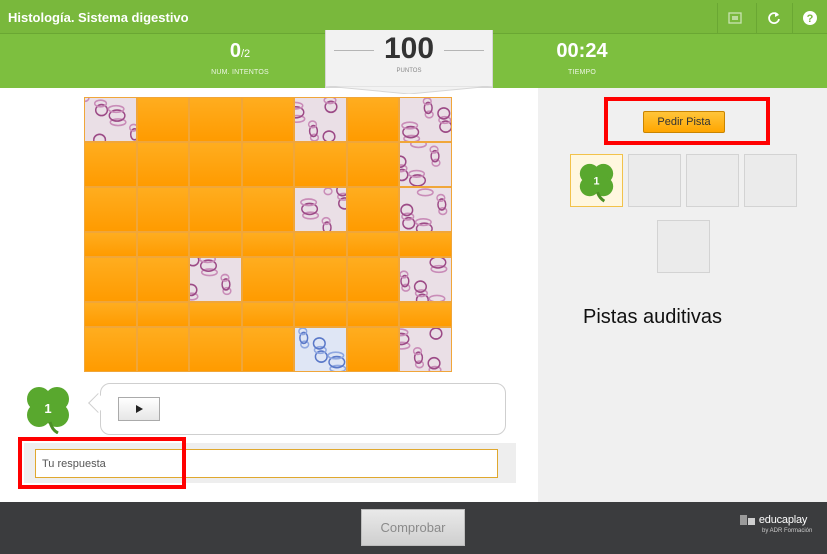 This screenshot has width=827, height=554. What do you see at coordinates (303, 409) in the screenshot?
I see `clue-bubble` at bounding box center [303, 409].